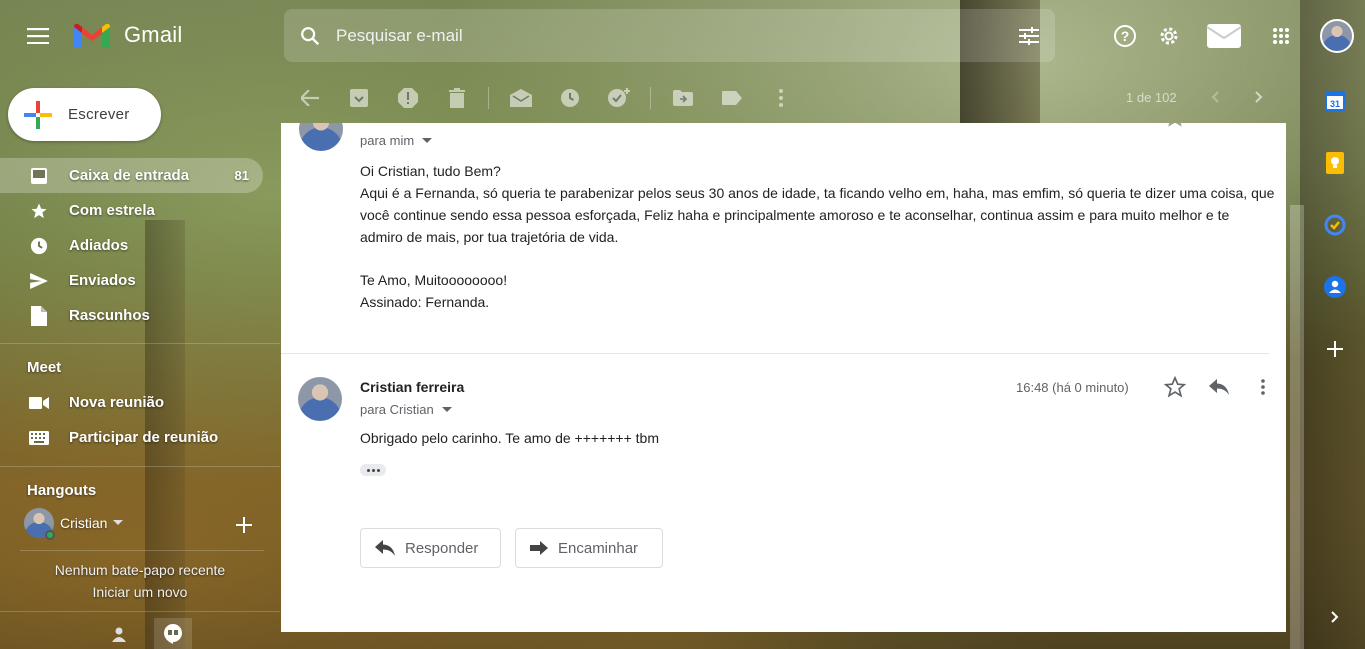  I want to click on sidebar-item-inbox: Caixa de entrada 81, so click(131, 175).